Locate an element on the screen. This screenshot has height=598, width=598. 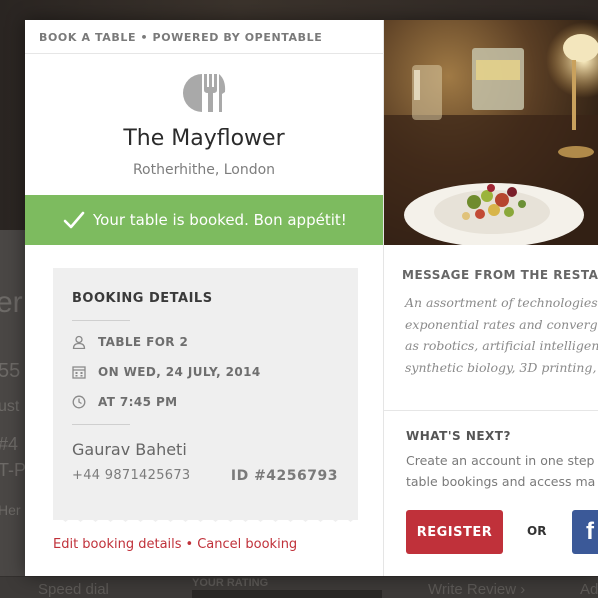
your-rating-label: YOUR RATING is located at coordinates (230, 583).